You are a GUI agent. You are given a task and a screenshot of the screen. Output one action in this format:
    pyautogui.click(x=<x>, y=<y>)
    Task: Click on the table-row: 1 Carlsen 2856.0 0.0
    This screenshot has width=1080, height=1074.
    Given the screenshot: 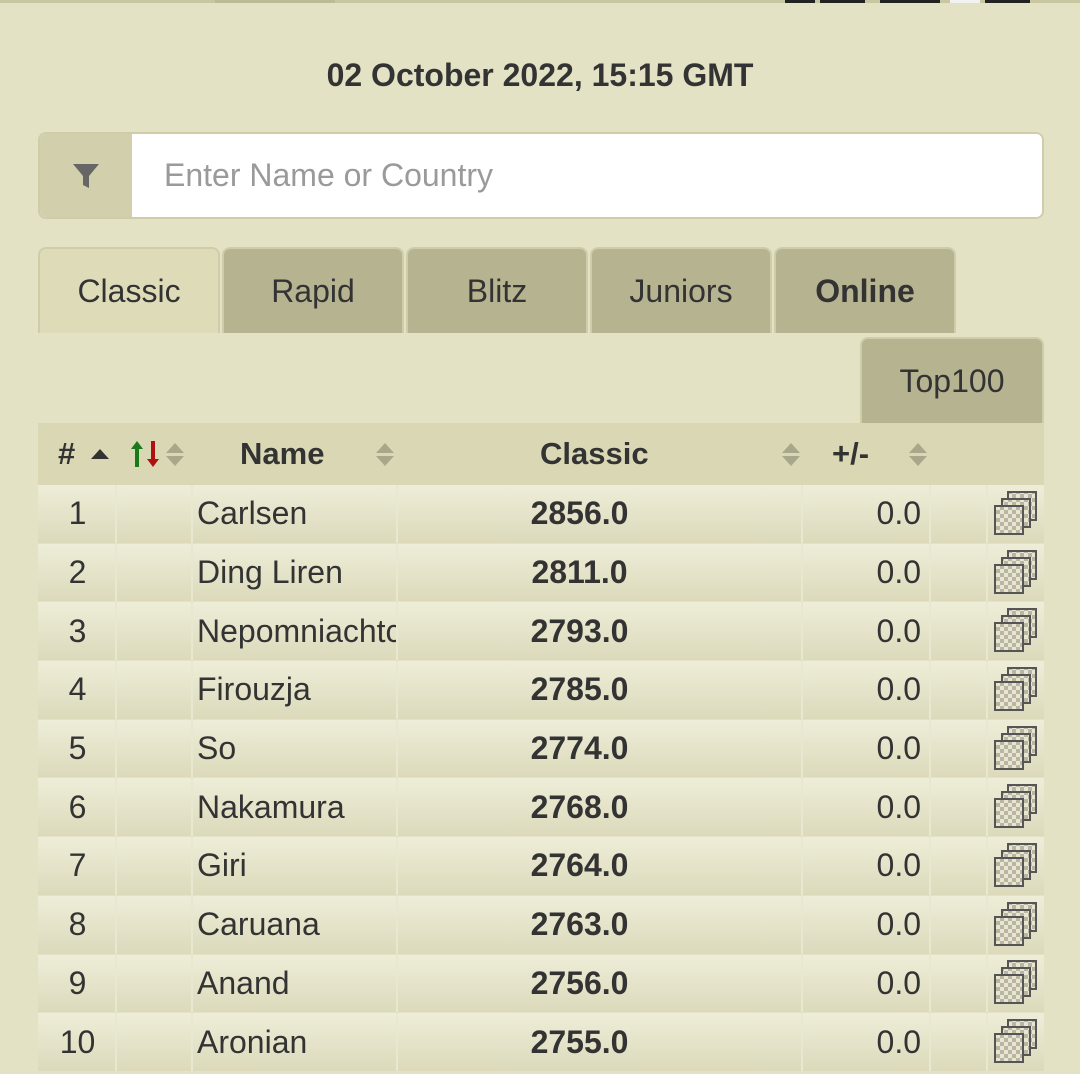 What is the action you would take?
    pyautogui.click(x=541, y=514)
    